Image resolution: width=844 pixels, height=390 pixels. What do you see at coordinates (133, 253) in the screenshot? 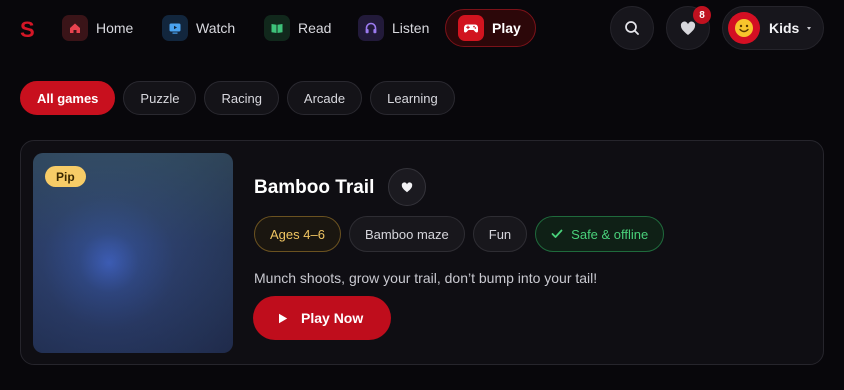
I see `game-thumbnail: Pip` at bounding box center [133, 253].